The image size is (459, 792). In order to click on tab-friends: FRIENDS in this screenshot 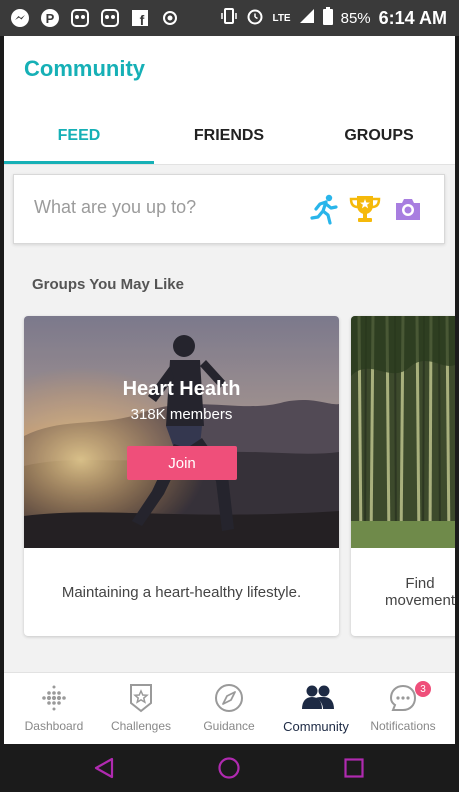, I will do `click(229, 136)`.